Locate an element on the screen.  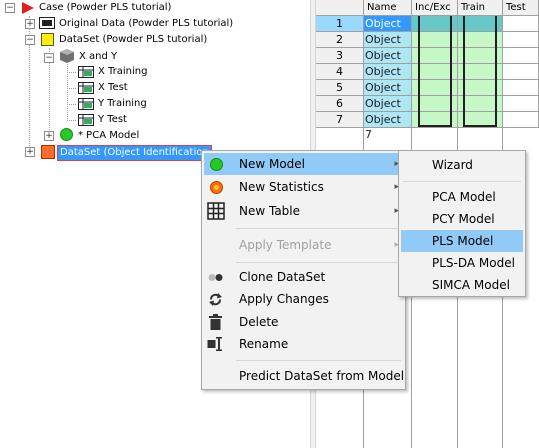
menu-item-new-model: New Model ▸ is located at coordinates (303, 164).